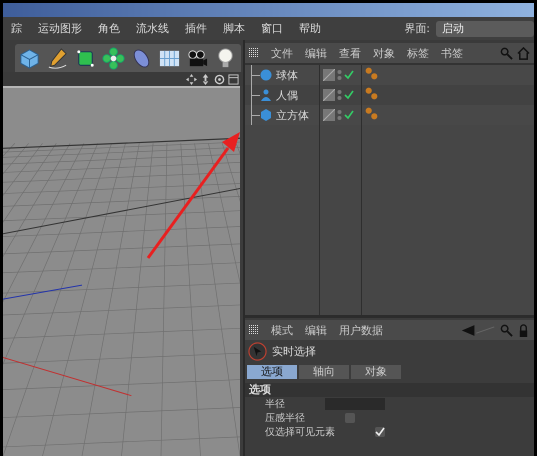 The image size is (537, 456). What do you see at coordinates (16, 28) in the screenshot?
I see `menu-item: 踪` at bounding box center [16, 28].